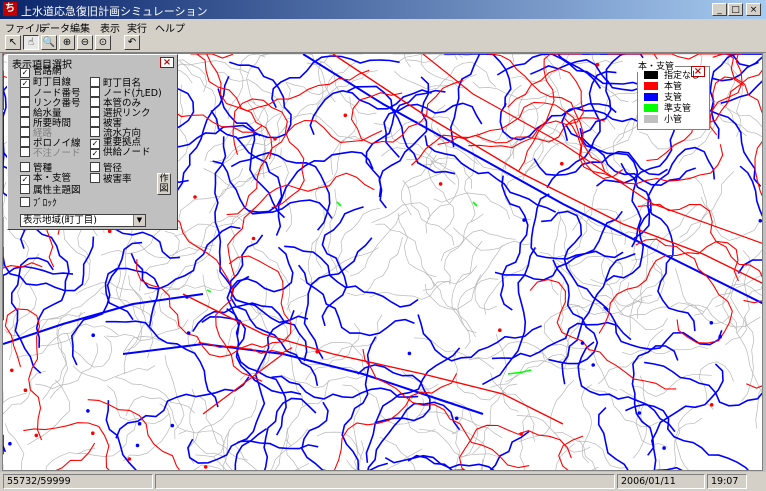  I want to click on checkbox-label: 被害率, so click(117, 179).